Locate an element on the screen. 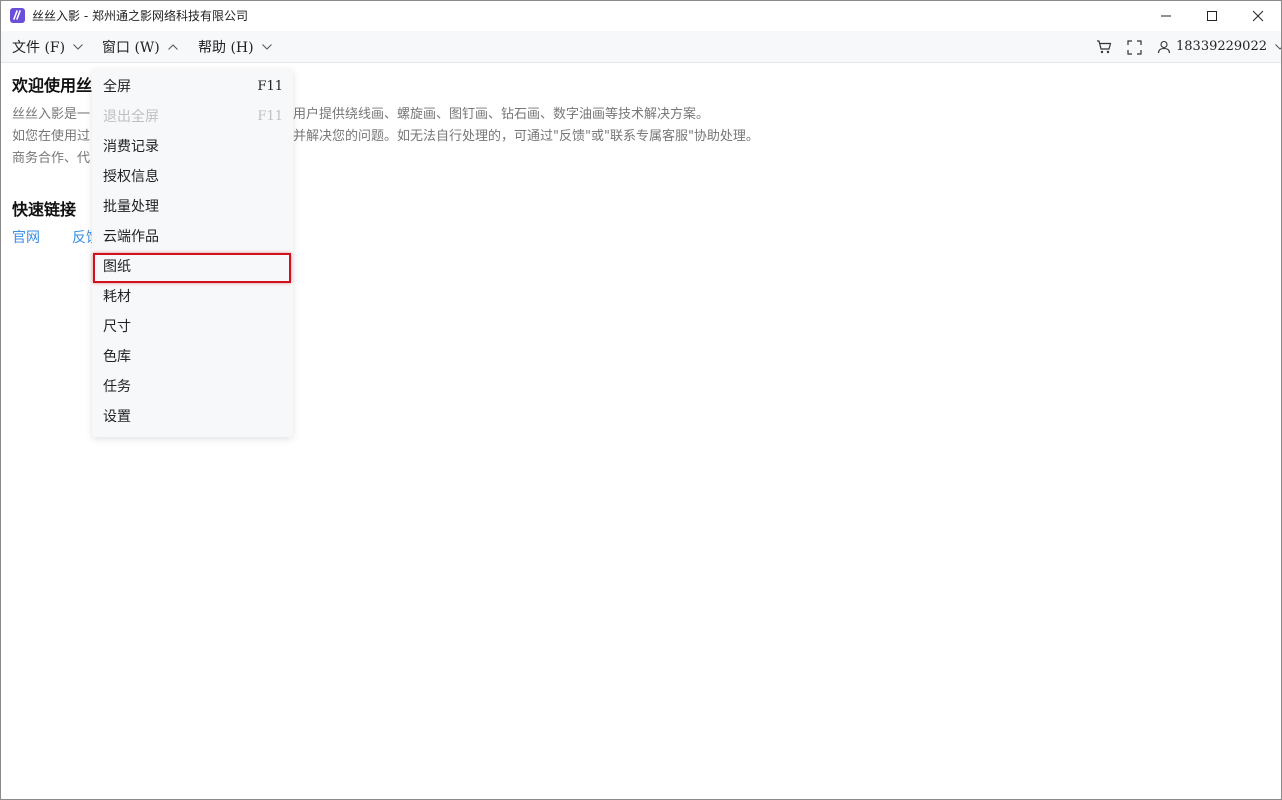  menu-item-settings: 设置 is located at coordinates (192, 416).